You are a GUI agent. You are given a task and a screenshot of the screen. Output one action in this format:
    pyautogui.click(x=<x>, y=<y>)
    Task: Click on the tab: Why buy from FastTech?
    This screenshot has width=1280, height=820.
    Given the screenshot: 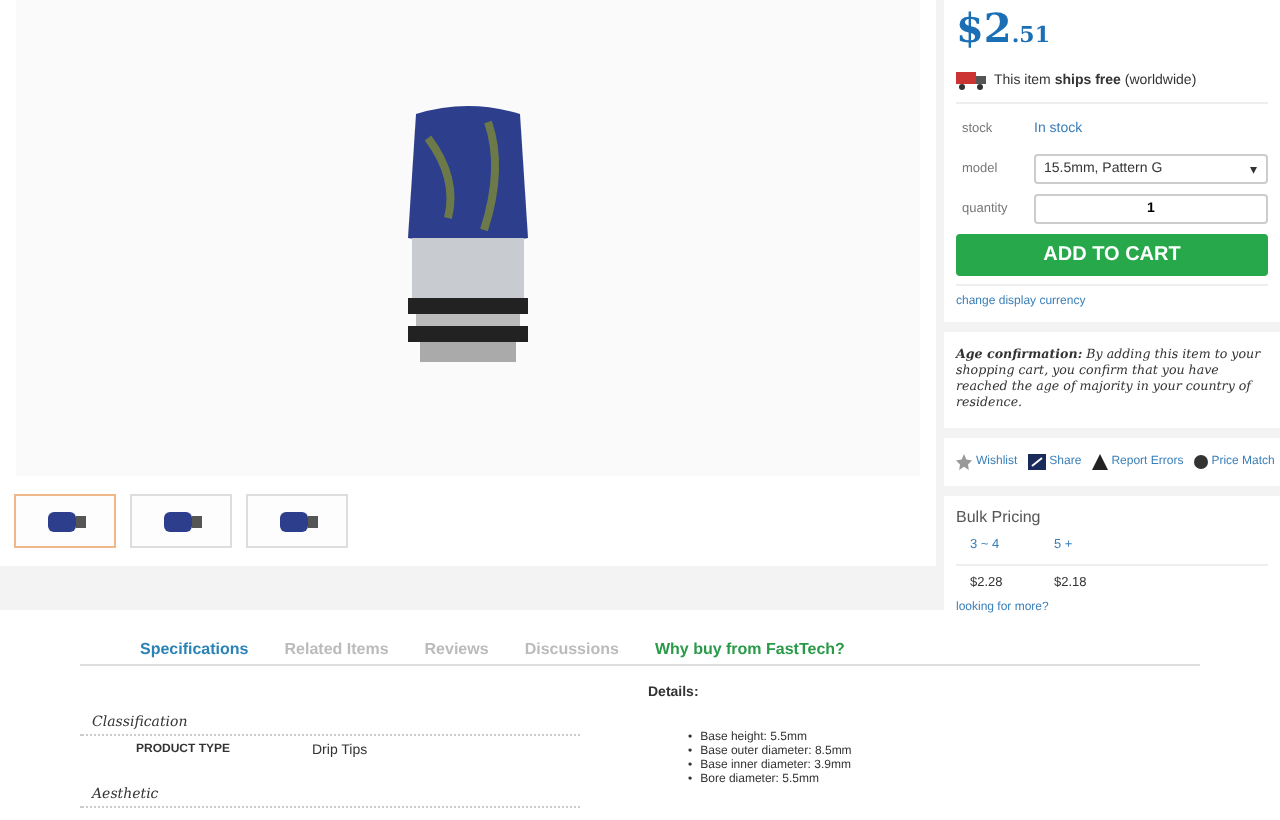 What is the action you would take?
    pyautogui.click(x=749, y=649)
    